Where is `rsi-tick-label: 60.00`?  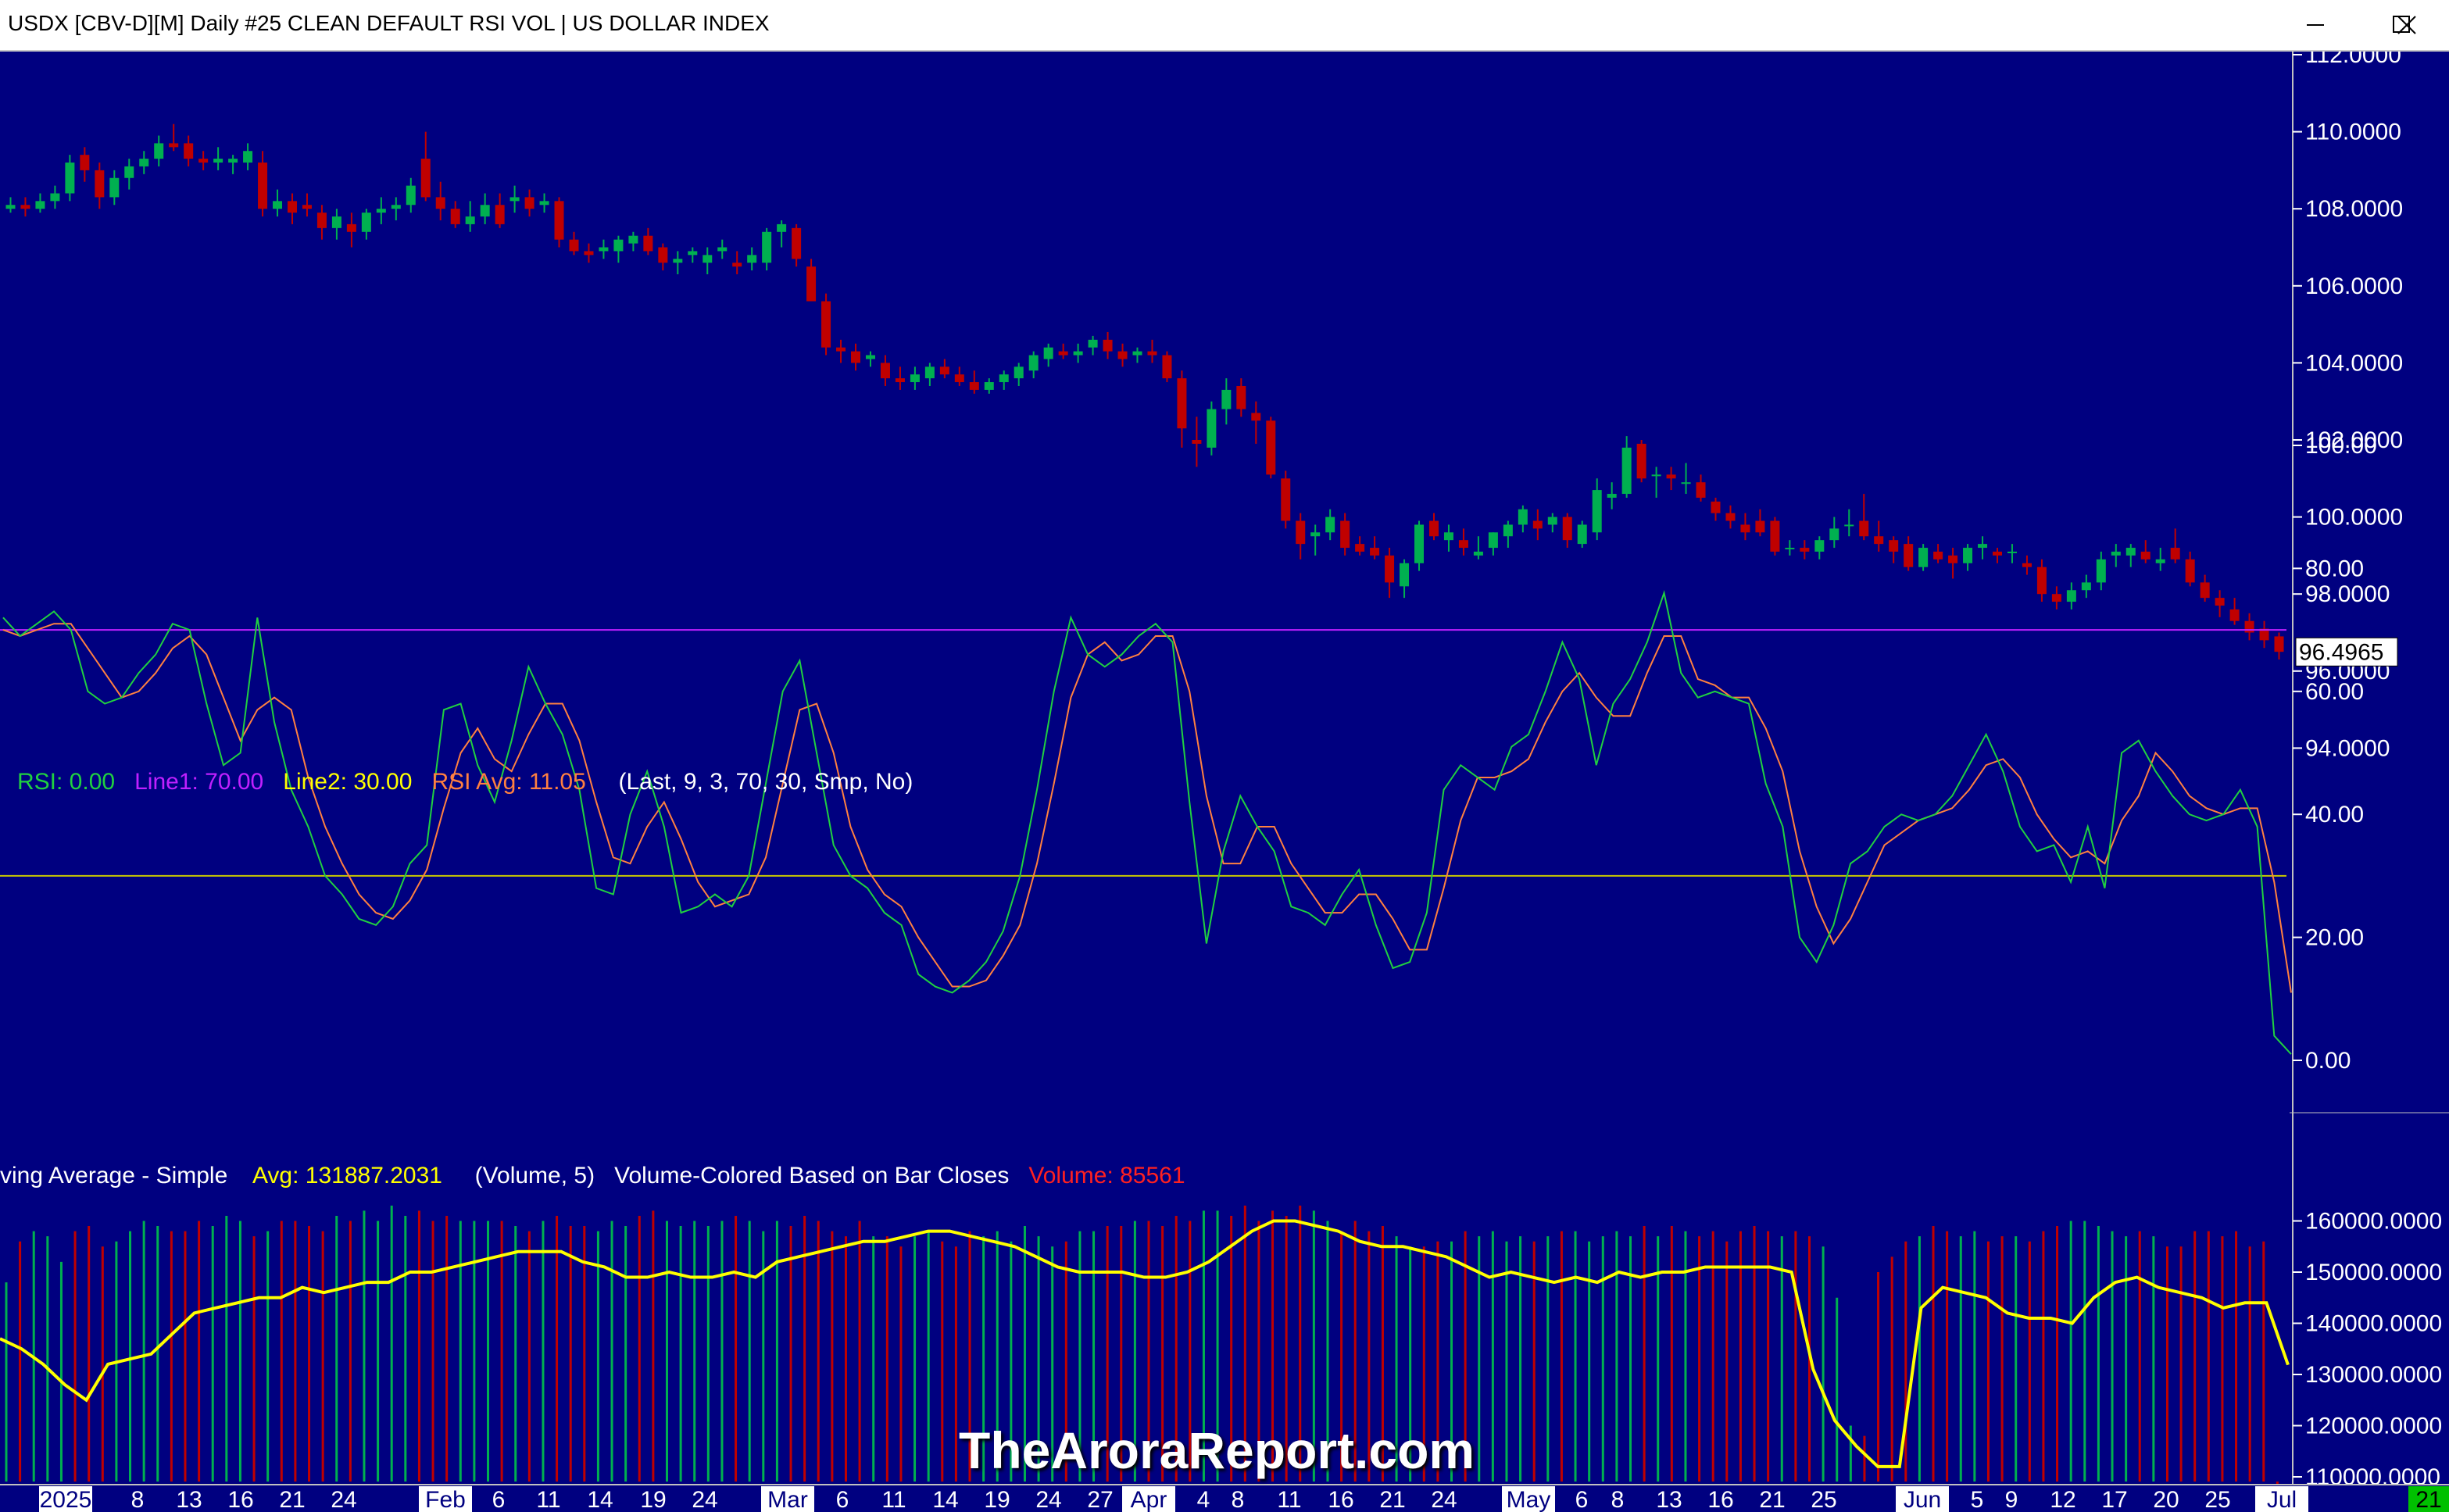 rsi-tick-label: 60.00 is located at coordinates (2334, 692).